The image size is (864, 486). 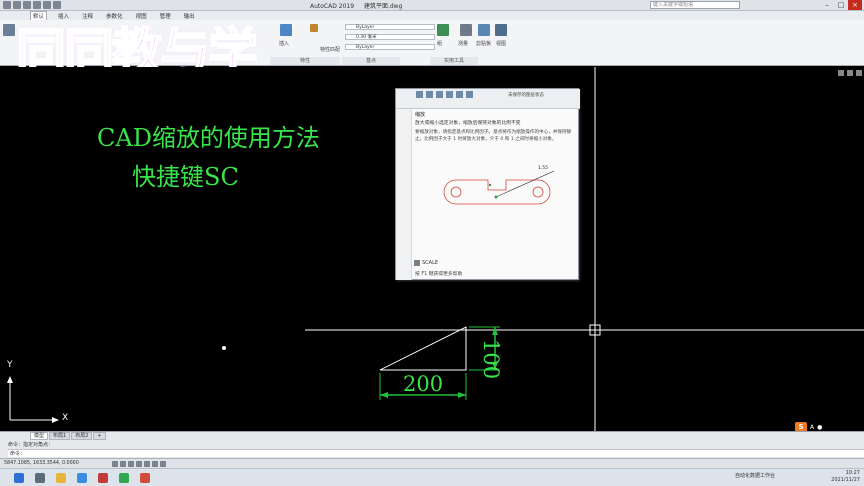 I want to click on command-icon, so click(x=417, y=263).